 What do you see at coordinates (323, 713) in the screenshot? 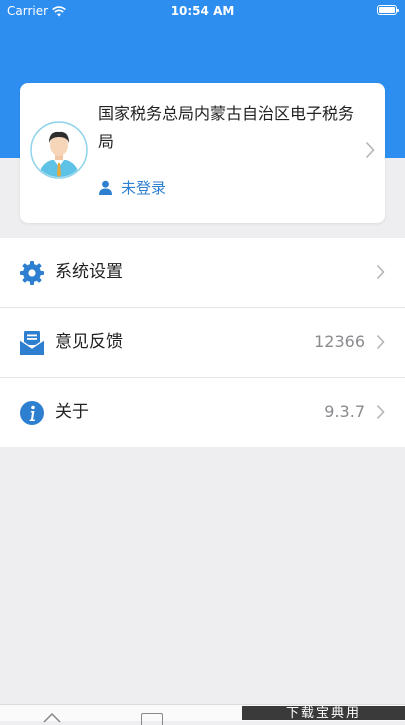
I see `watermark: 下载宝典用` at bounding box center [323, 713].